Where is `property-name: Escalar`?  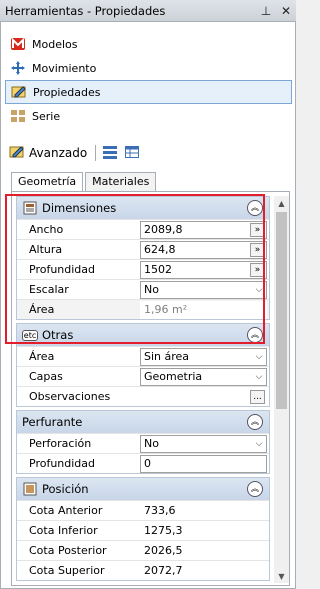 property-name: Escalar is located at coordinates (49, 289).